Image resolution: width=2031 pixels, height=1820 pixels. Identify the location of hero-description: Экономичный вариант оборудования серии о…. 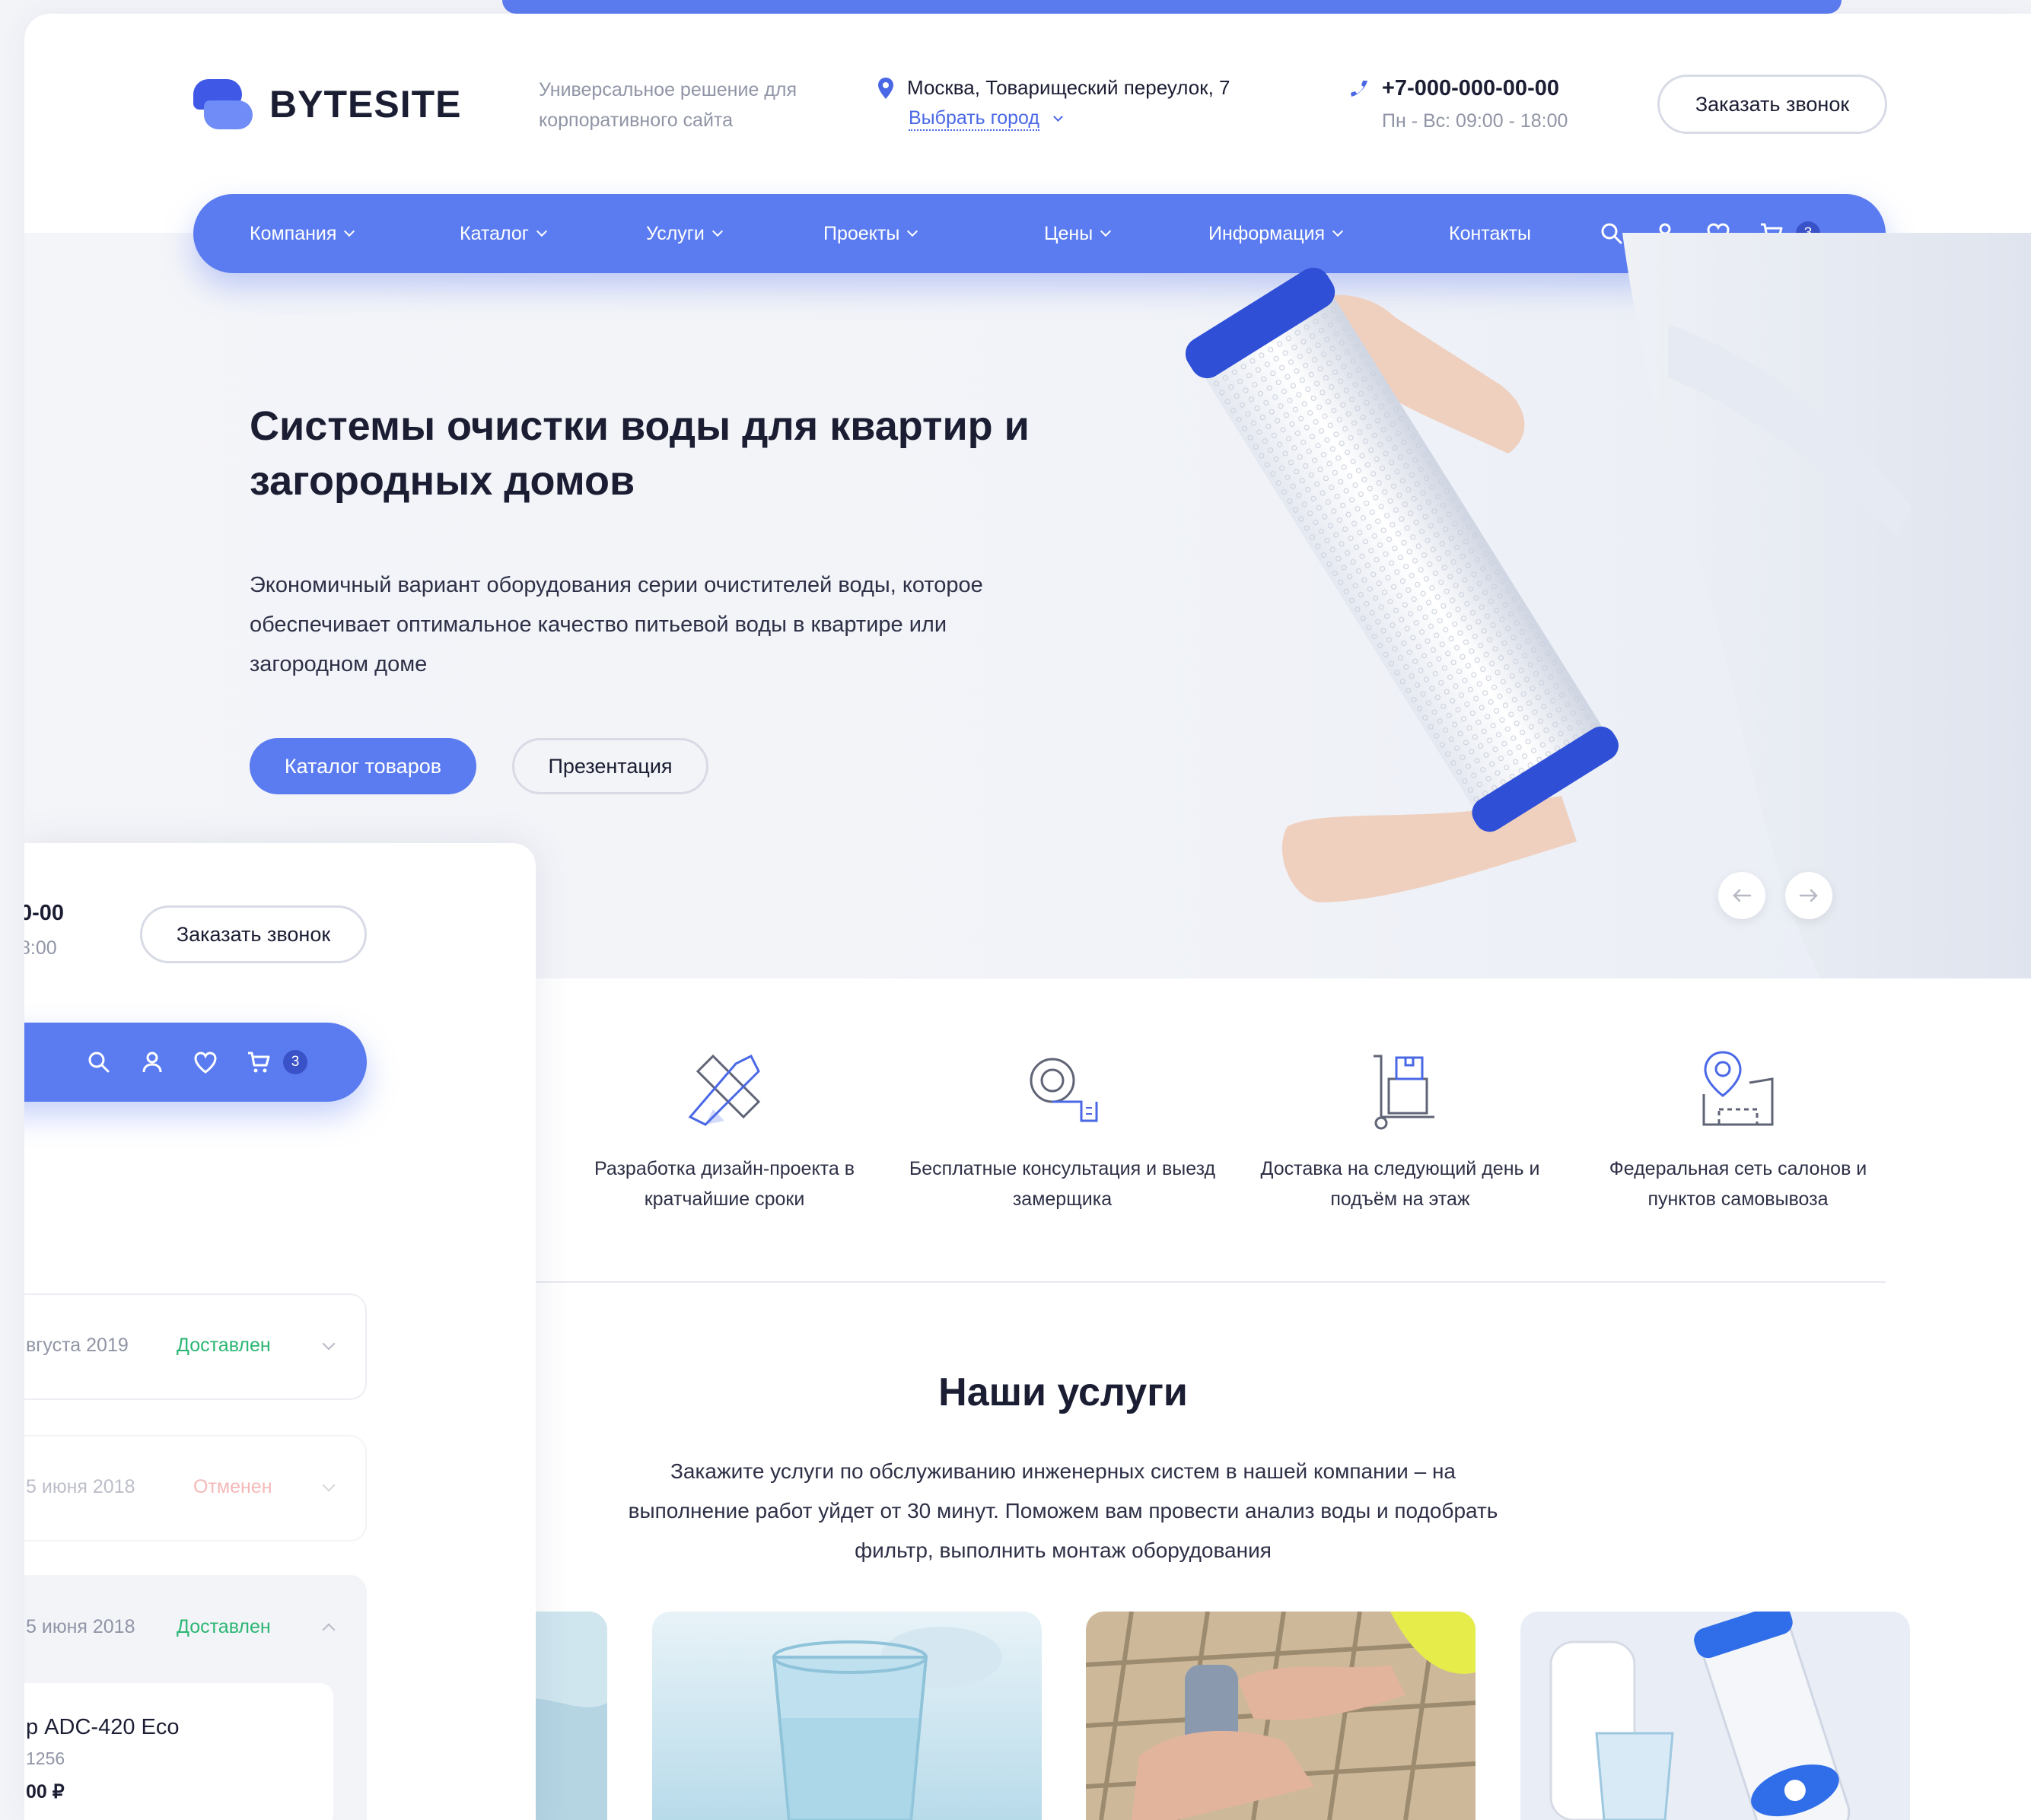
(616, 625).